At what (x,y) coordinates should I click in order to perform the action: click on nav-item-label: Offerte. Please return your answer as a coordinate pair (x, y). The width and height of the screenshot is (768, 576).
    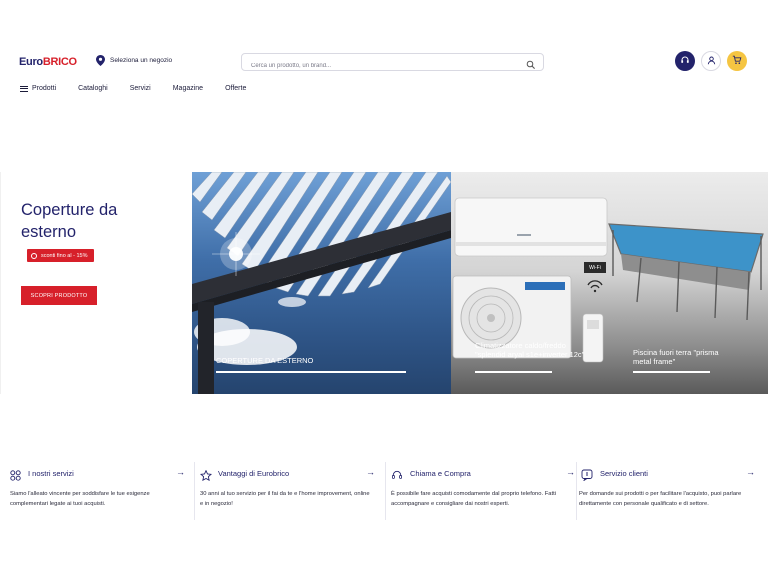
    Looking at the image, I should click on (236, 88).